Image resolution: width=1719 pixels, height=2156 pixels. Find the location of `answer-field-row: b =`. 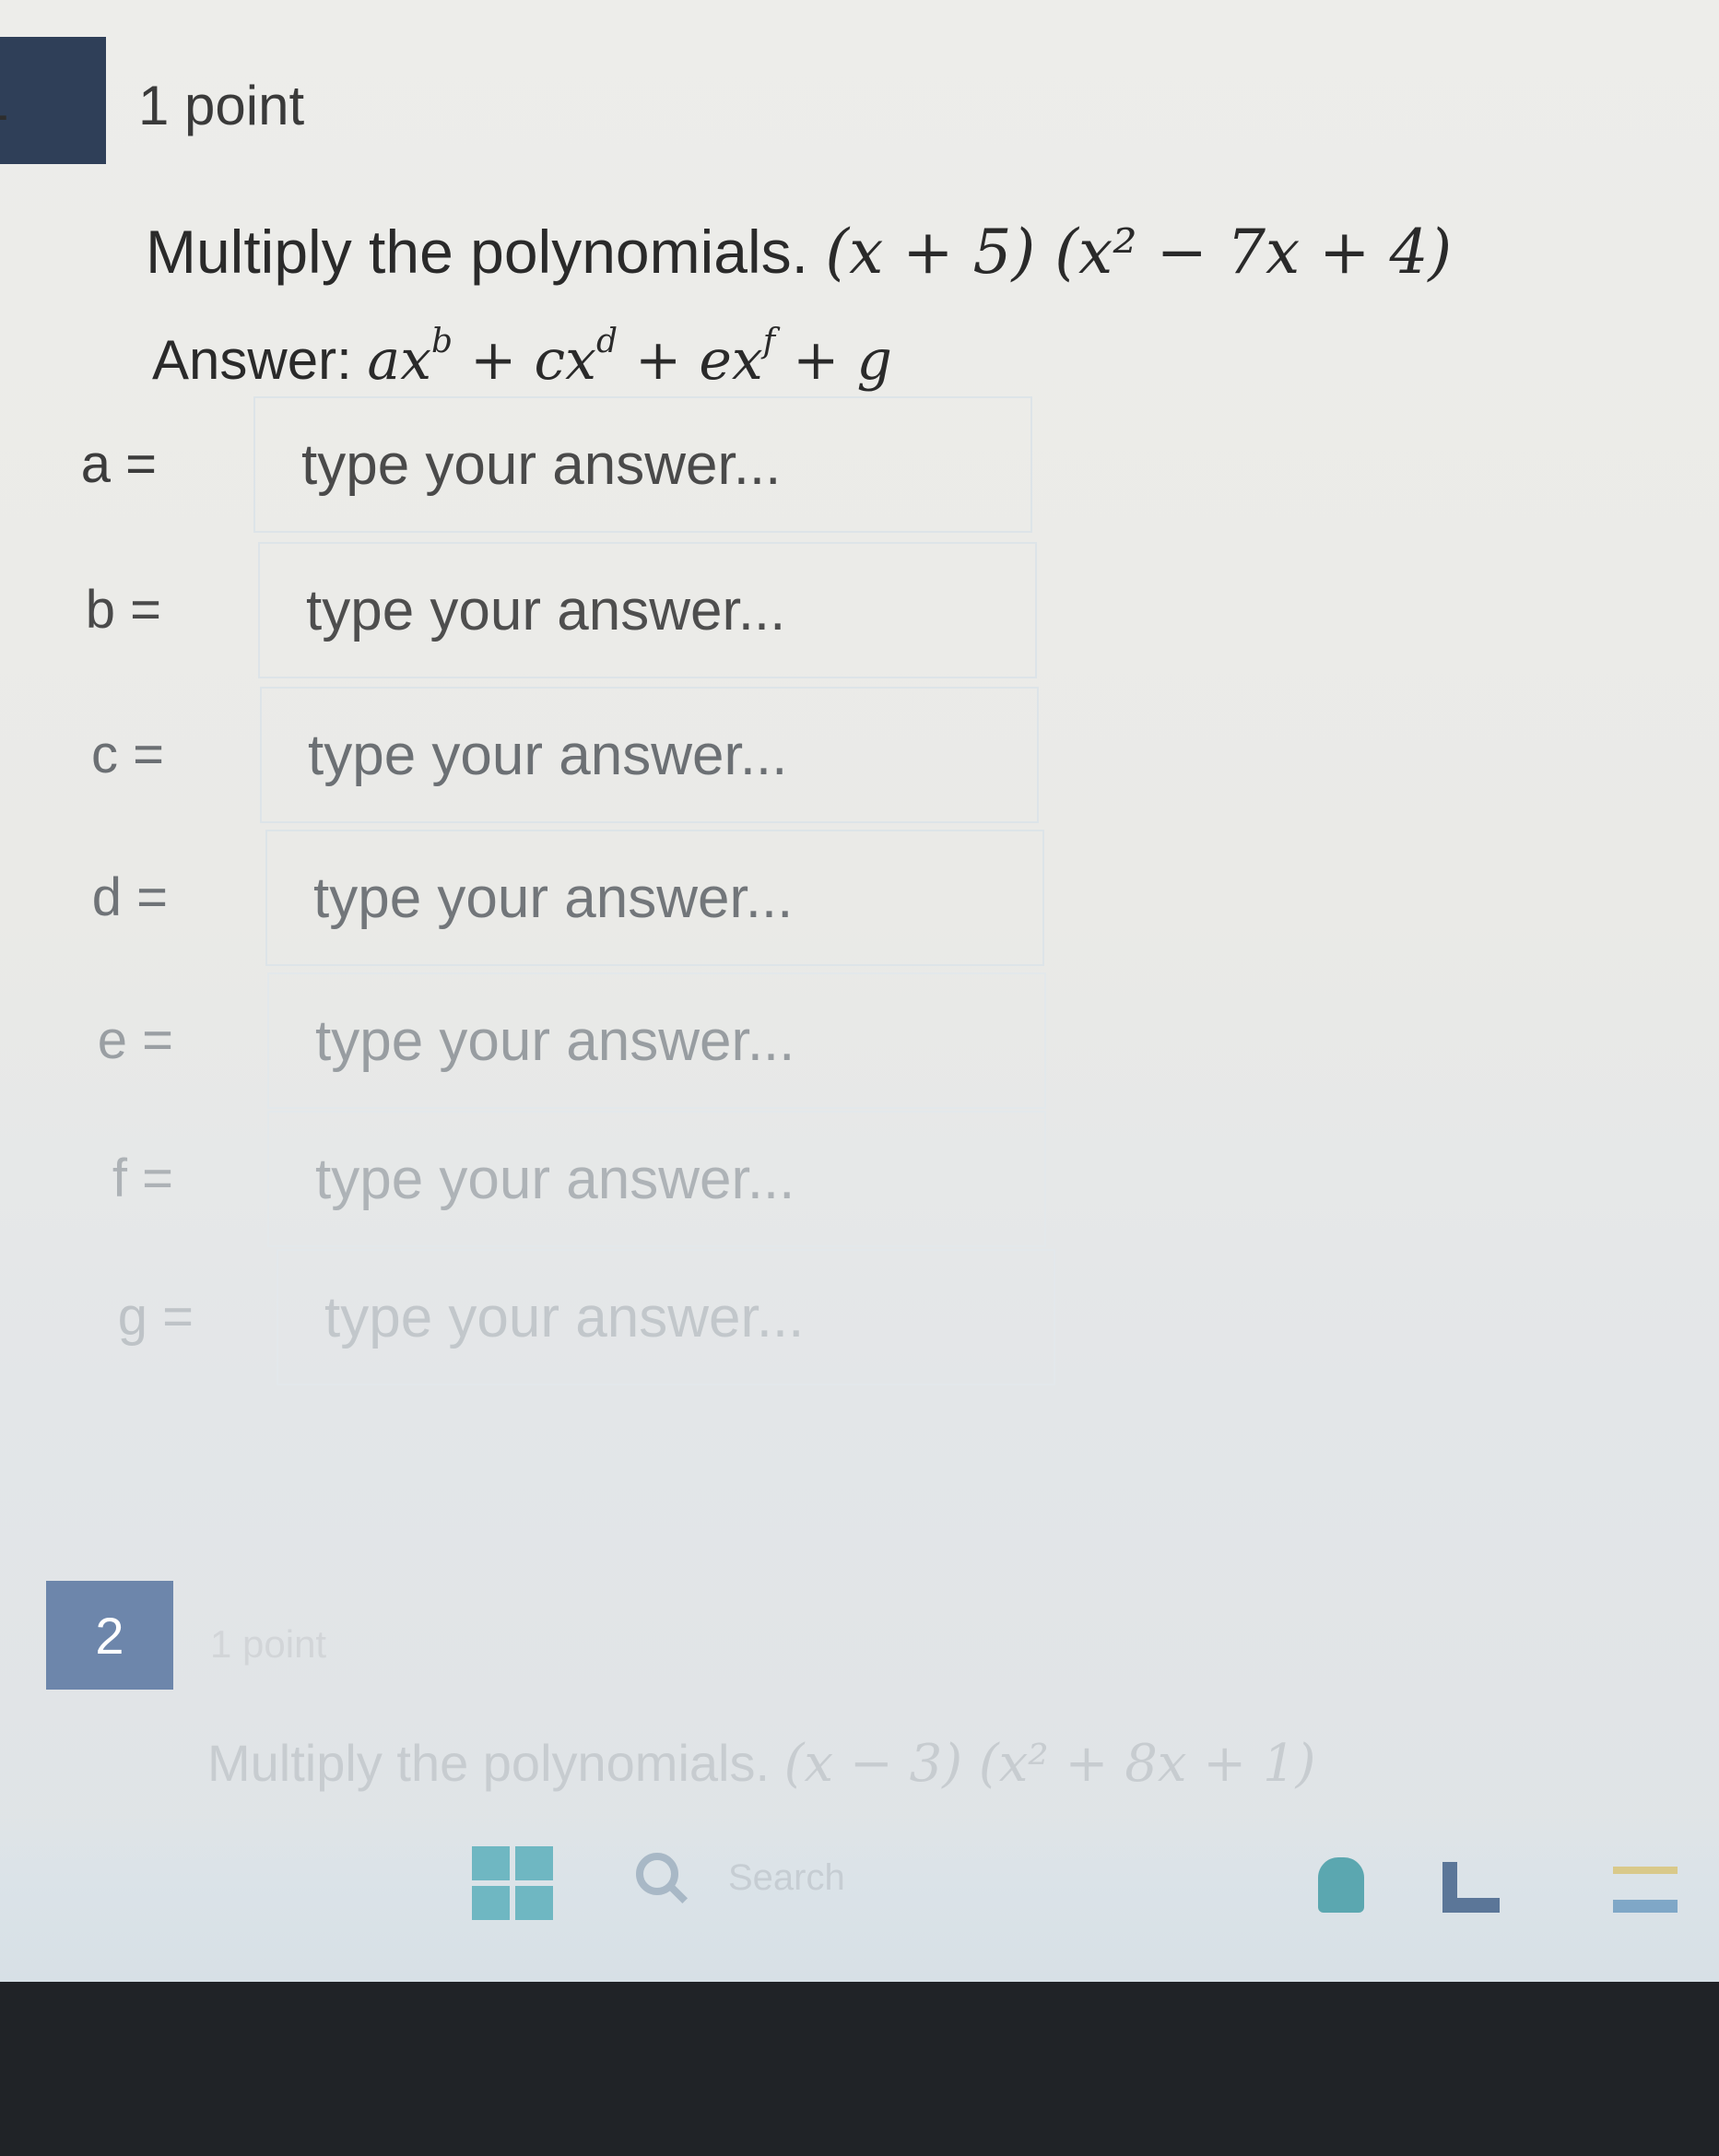

answer-field-row: b = is located at coordinates (553, 611).